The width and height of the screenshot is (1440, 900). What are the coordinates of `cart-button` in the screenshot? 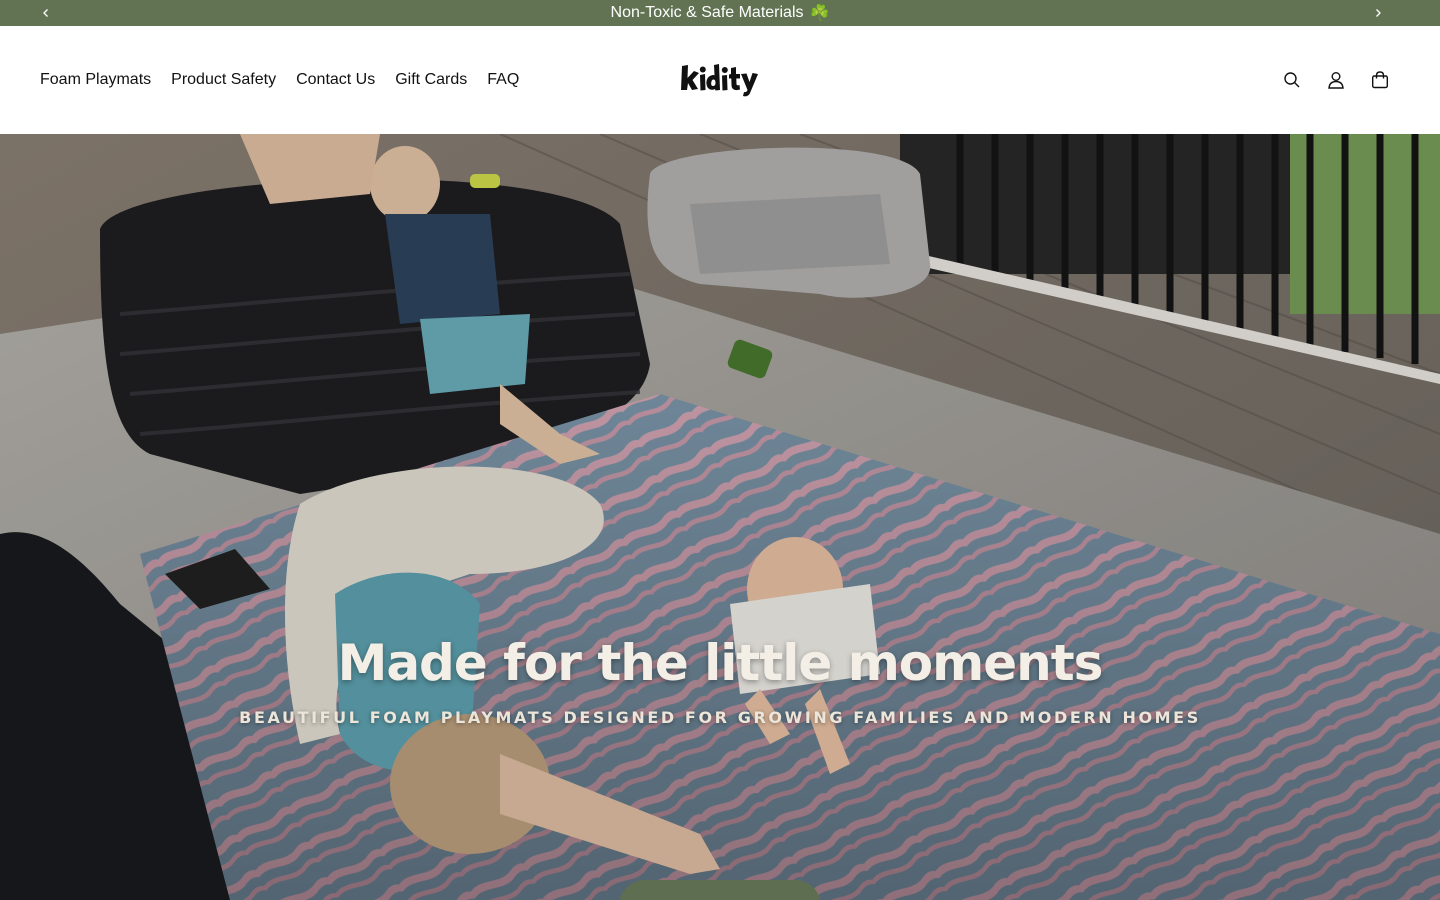 It's located at (1380, 80).